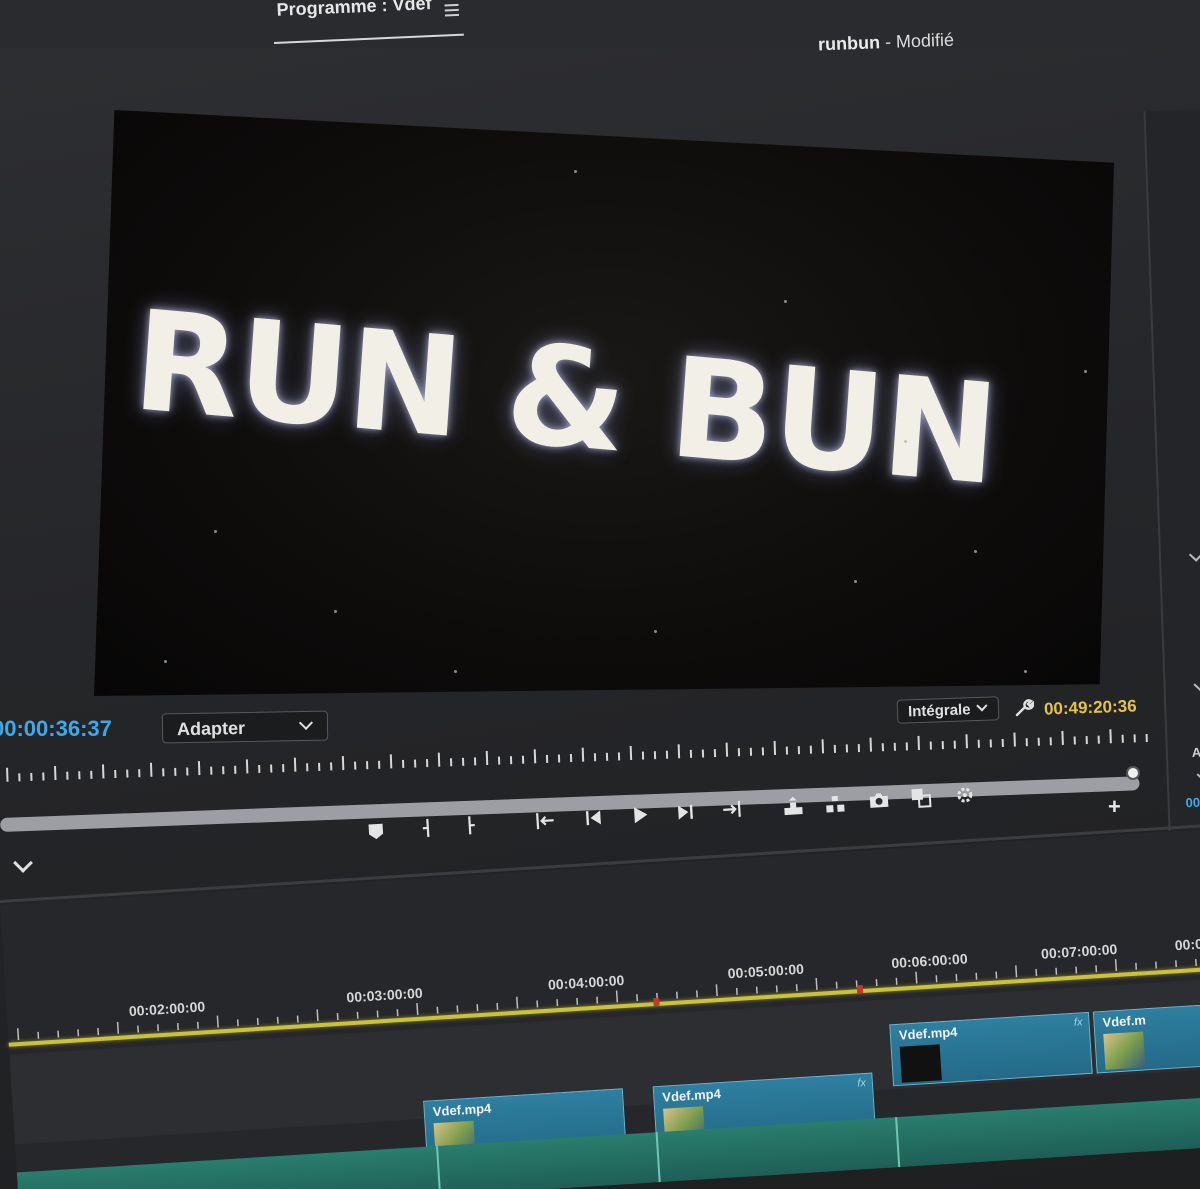 This screenshot has height=1189, width=1200. I want to click on scrubber-handle, so click(1133, 773).